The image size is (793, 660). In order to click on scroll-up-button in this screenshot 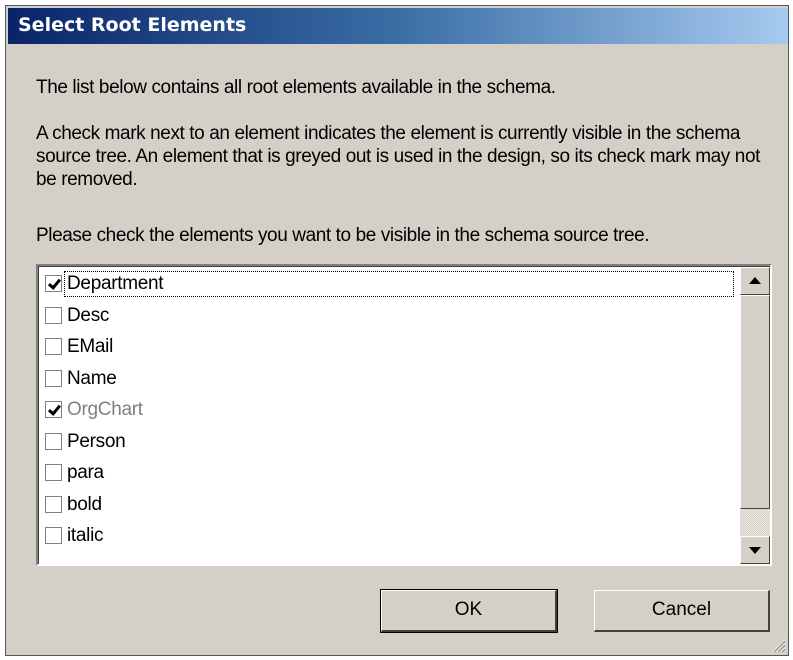, I will do `click(755, 281)`.